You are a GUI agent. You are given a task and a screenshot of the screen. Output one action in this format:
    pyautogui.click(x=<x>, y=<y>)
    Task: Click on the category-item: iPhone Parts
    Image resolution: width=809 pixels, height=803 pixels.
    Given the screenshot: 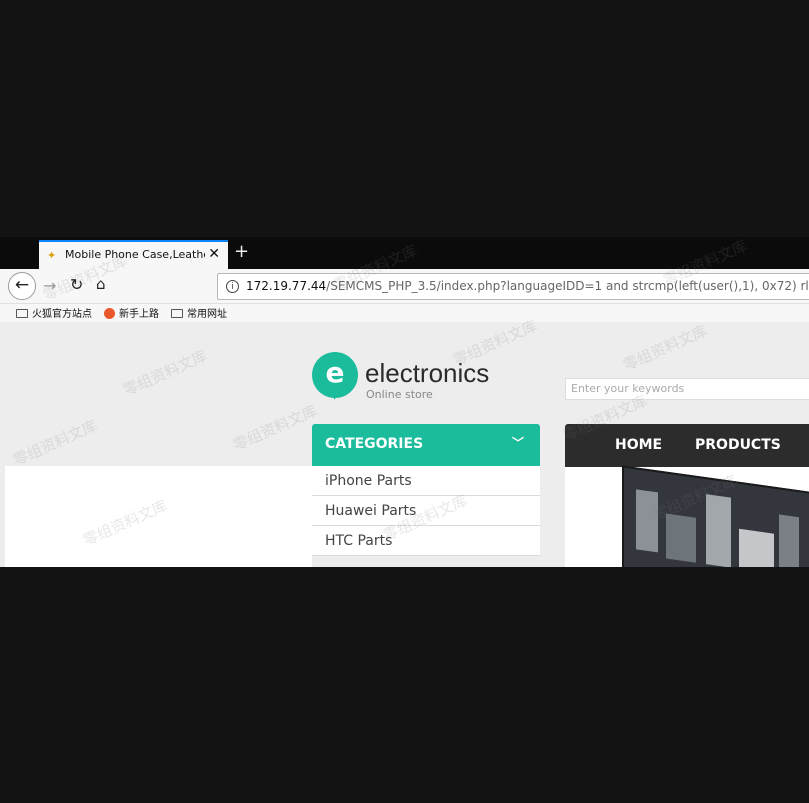 What is the action you would take?
    pyautogui.click(x=426, y=481)
    